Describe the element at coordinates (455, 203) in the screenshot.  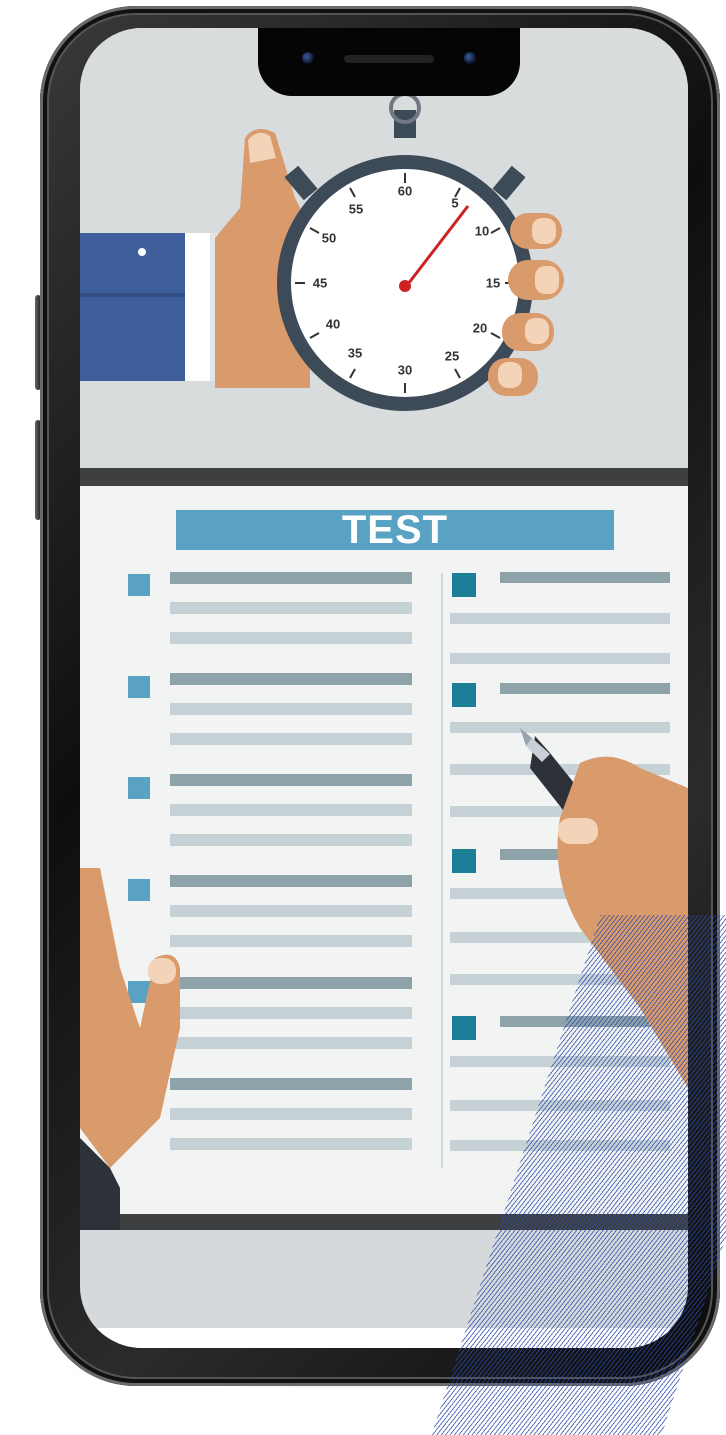
I see `dial-number: 5` at that location.